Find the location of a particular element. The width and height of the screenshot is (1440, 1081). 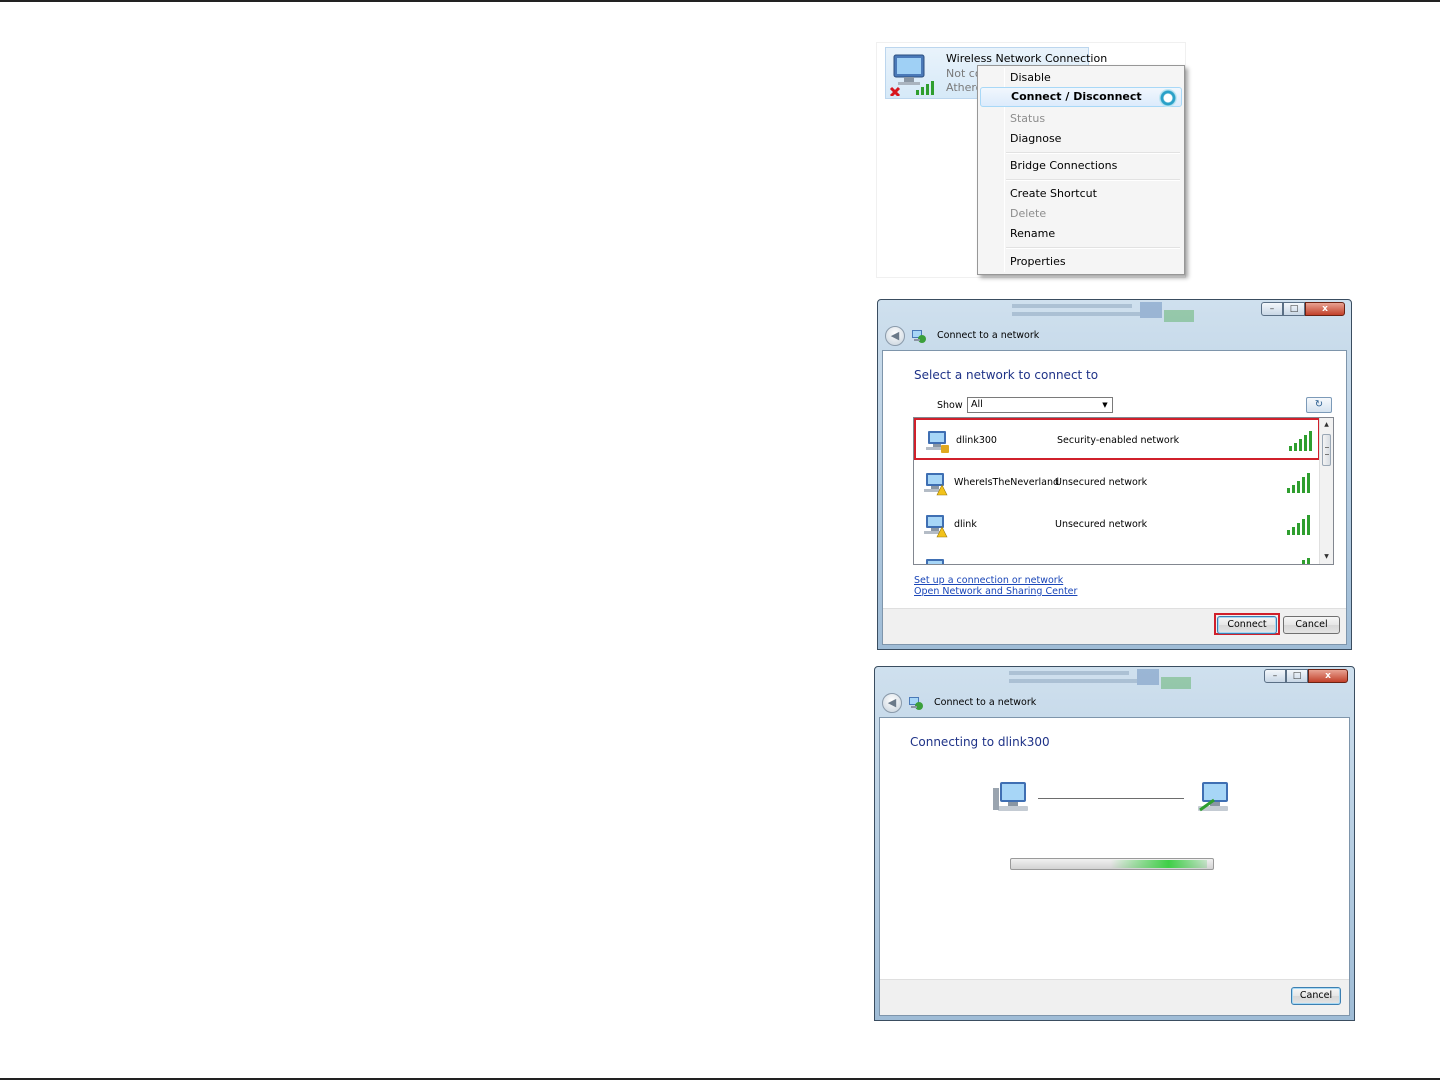

scrollbar-thumb is located at coordinates (1326, 450).